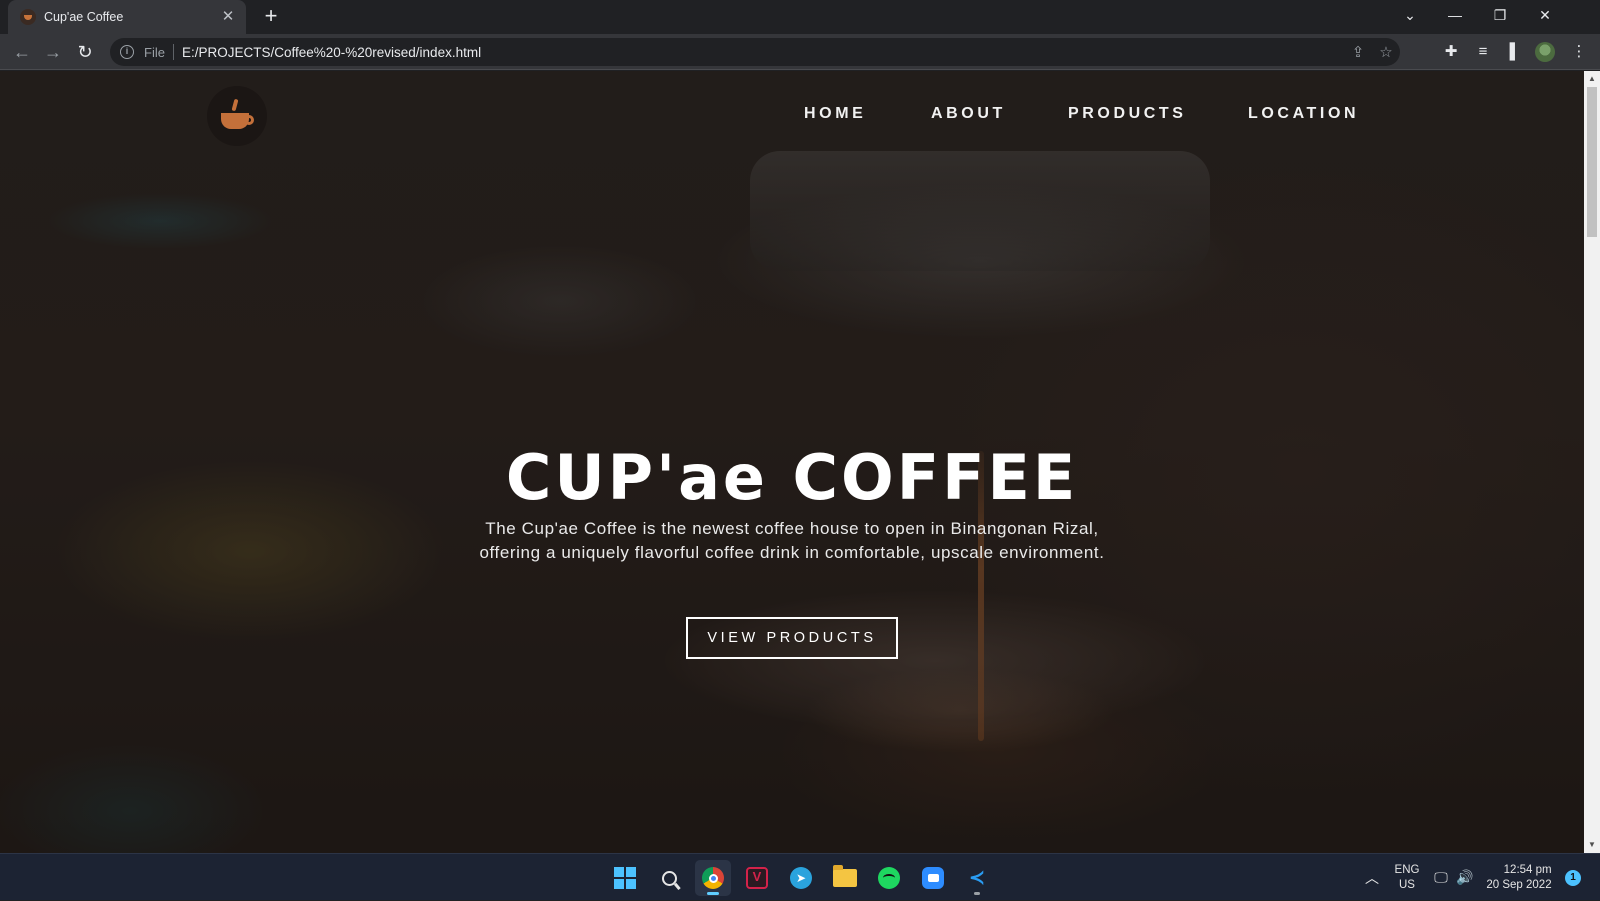 The image size is (1600, 901). I want to click on taskbar-vscode: ≺, so click(977, 878).